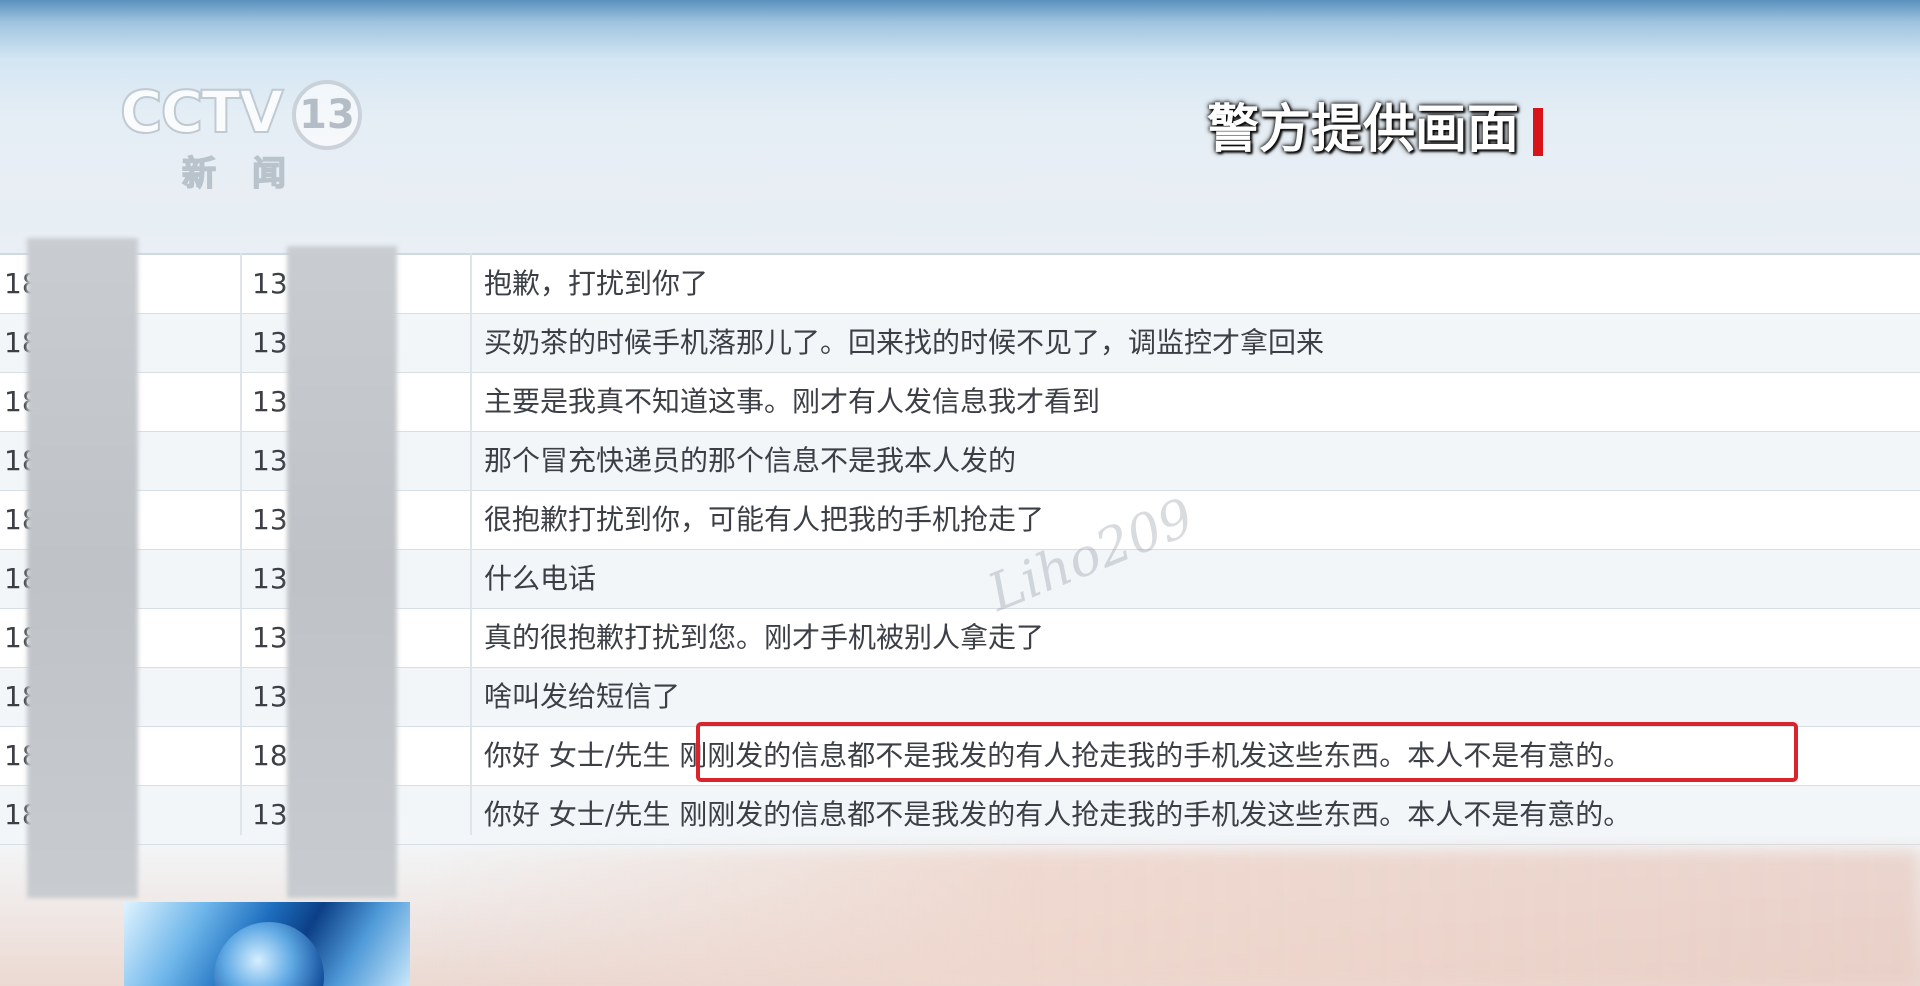 The image size is (1920, 986). What do you see at coordinates (1247, 752) in the screenshot?
I see `highlight-box` at bounding box center [1247, 752].